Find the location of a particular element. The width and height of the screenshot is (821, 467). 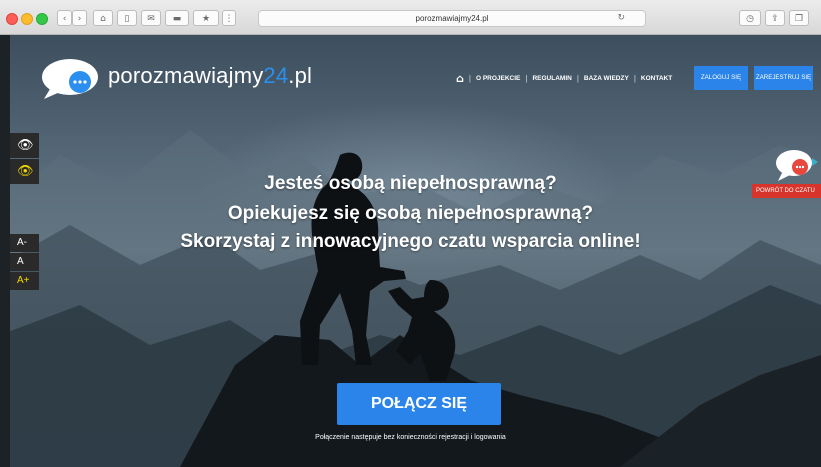

font-normal-button: A is located at coordinates (24, 262).